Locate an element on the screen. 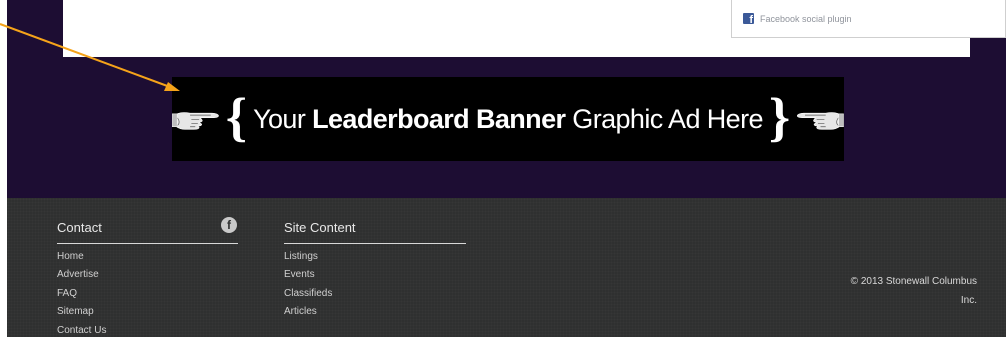 This screenshot has width=1006, height=340. copyright-line-1: © 2013 Stonewall Columbus is located at coordinates (913, 281).